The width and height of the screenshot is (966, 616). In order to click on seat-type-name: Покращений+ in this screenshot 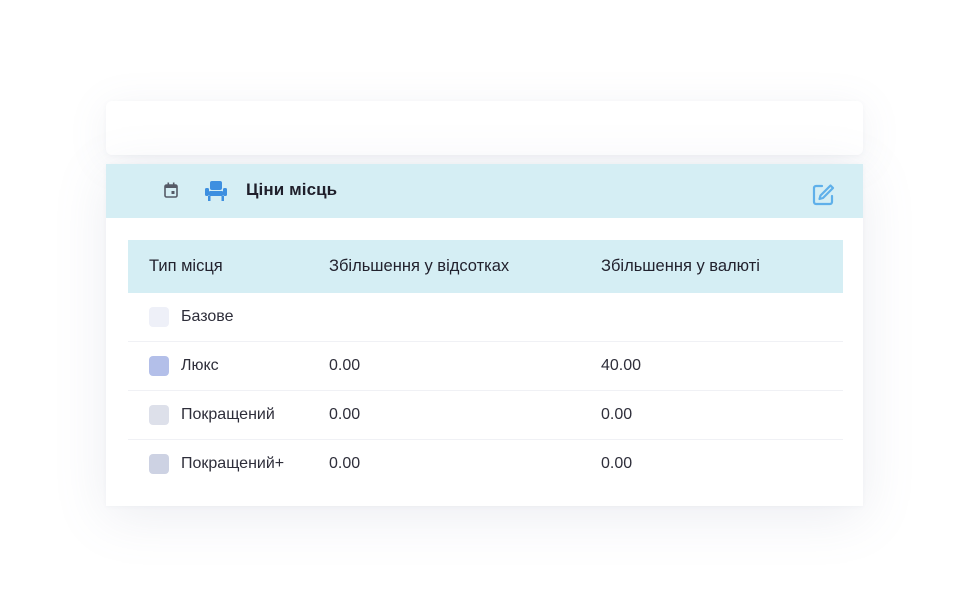, I will do `click(233, 463)`.